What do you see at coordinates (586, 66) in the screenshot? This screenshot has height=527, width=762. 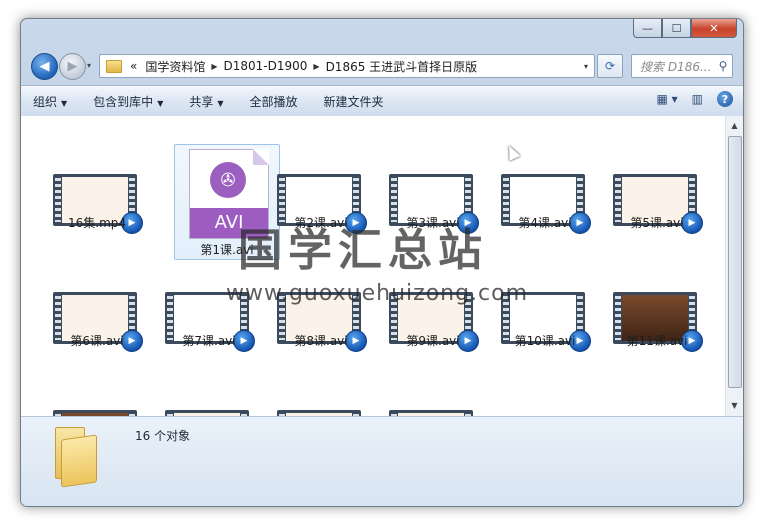 I see `address-dropdown-button: ▾` at bounding box center [586, 66].